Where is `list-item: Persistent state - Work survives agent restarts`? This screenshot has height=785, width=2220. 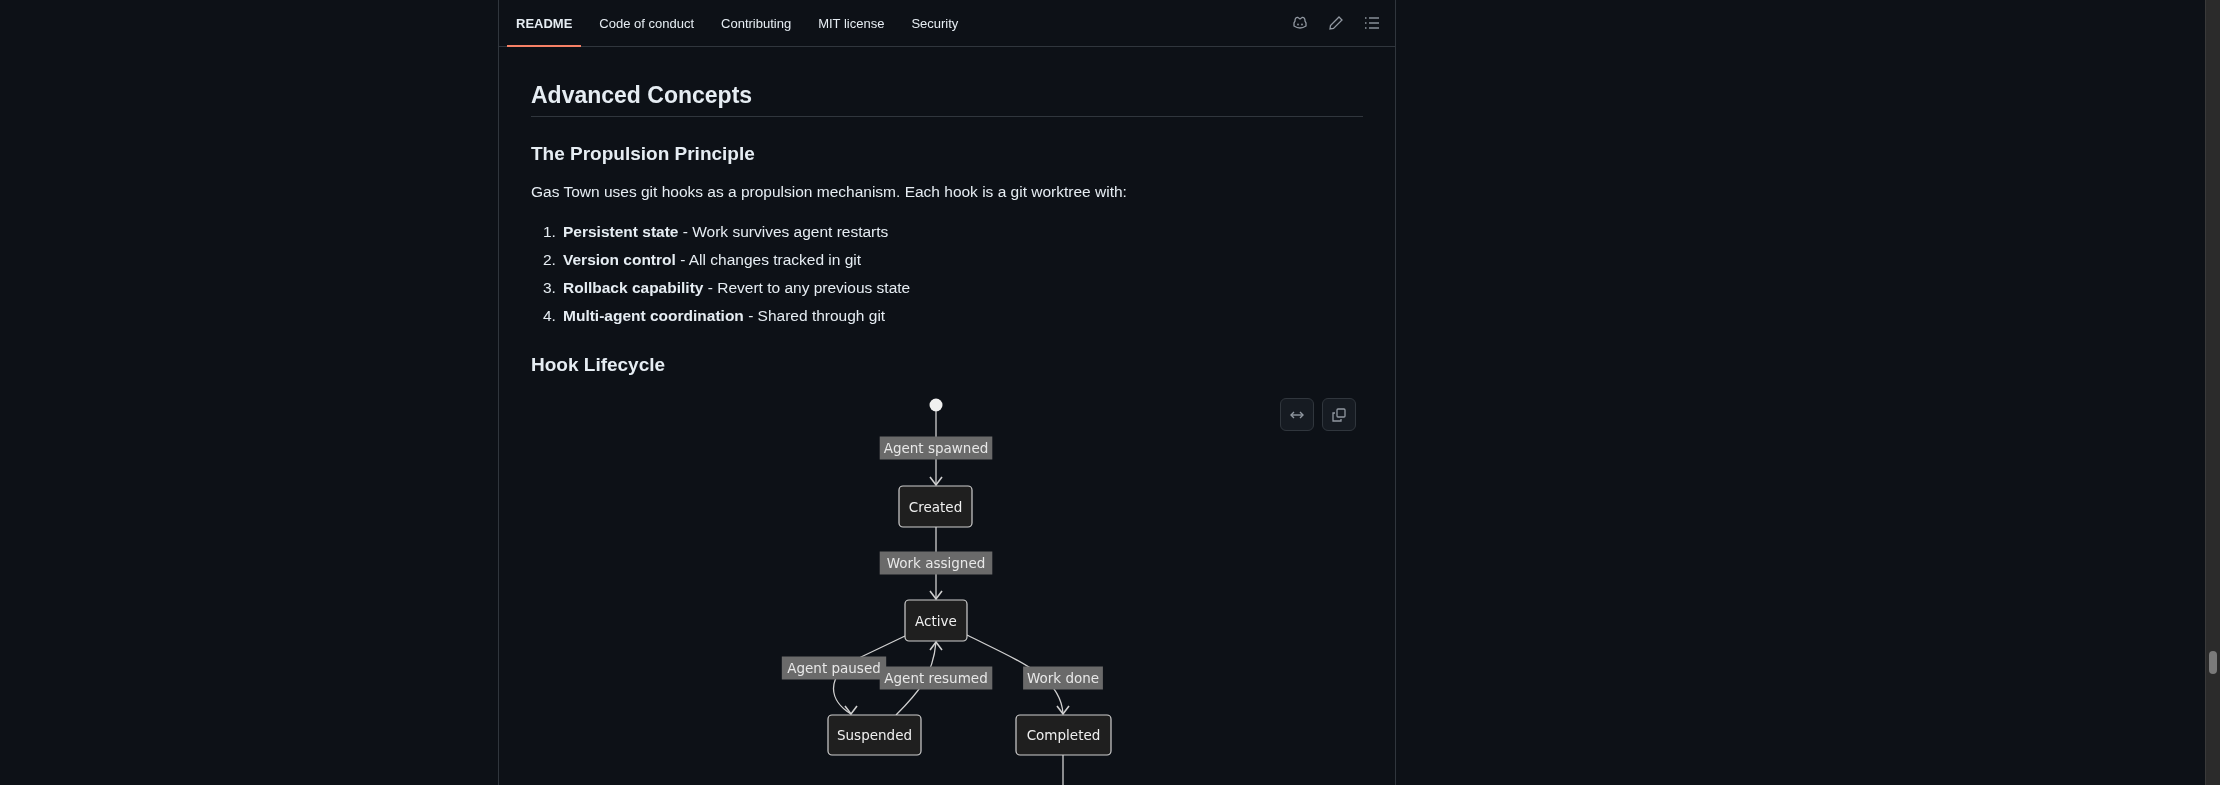 list-item: Persistent state - Work survives agent restarts is located at coordinates (726, 232).